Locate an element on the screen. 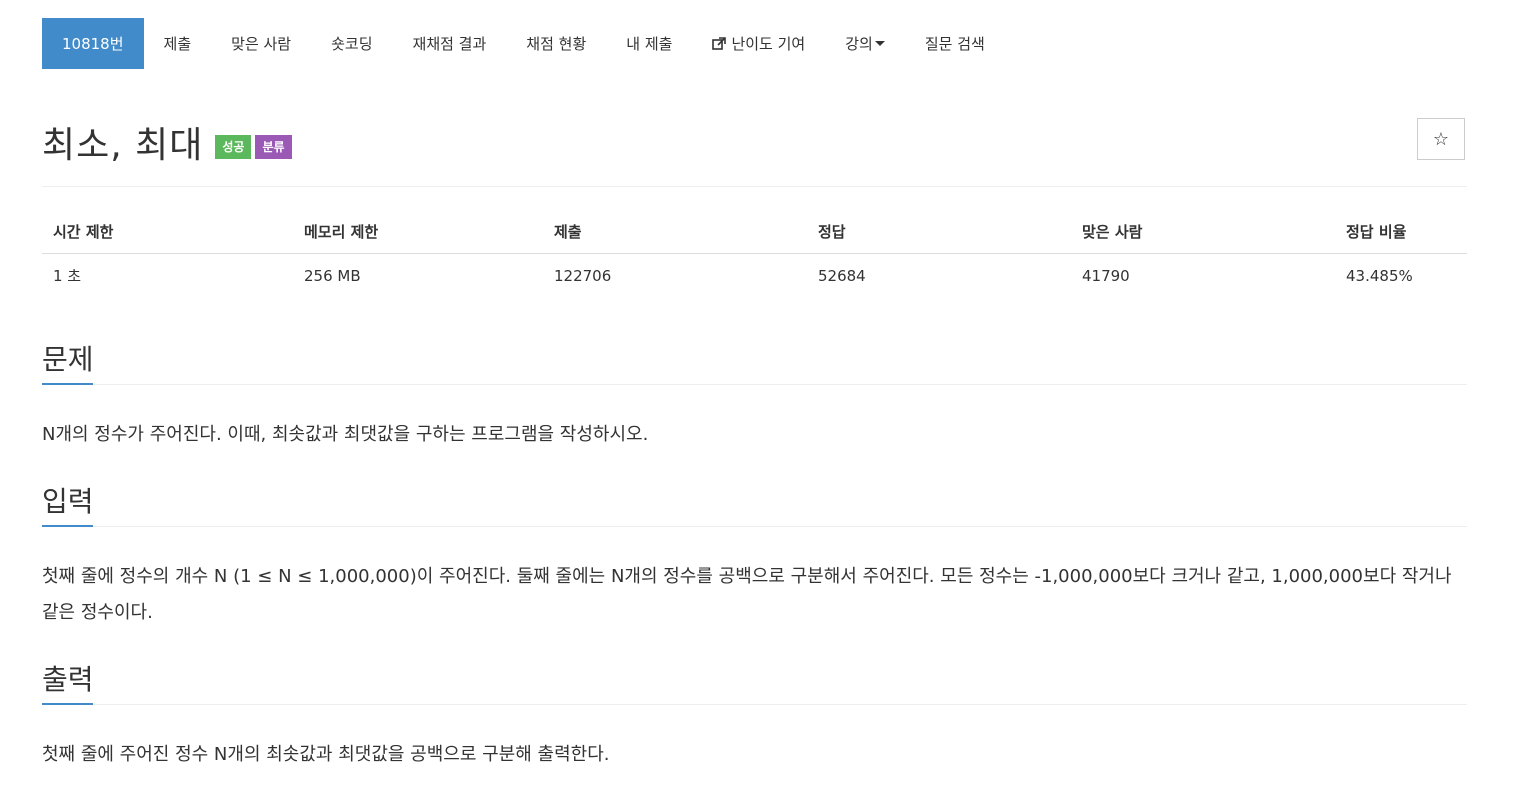  tab-question-search: 질문 검색 is located at coordinates (955, 43).